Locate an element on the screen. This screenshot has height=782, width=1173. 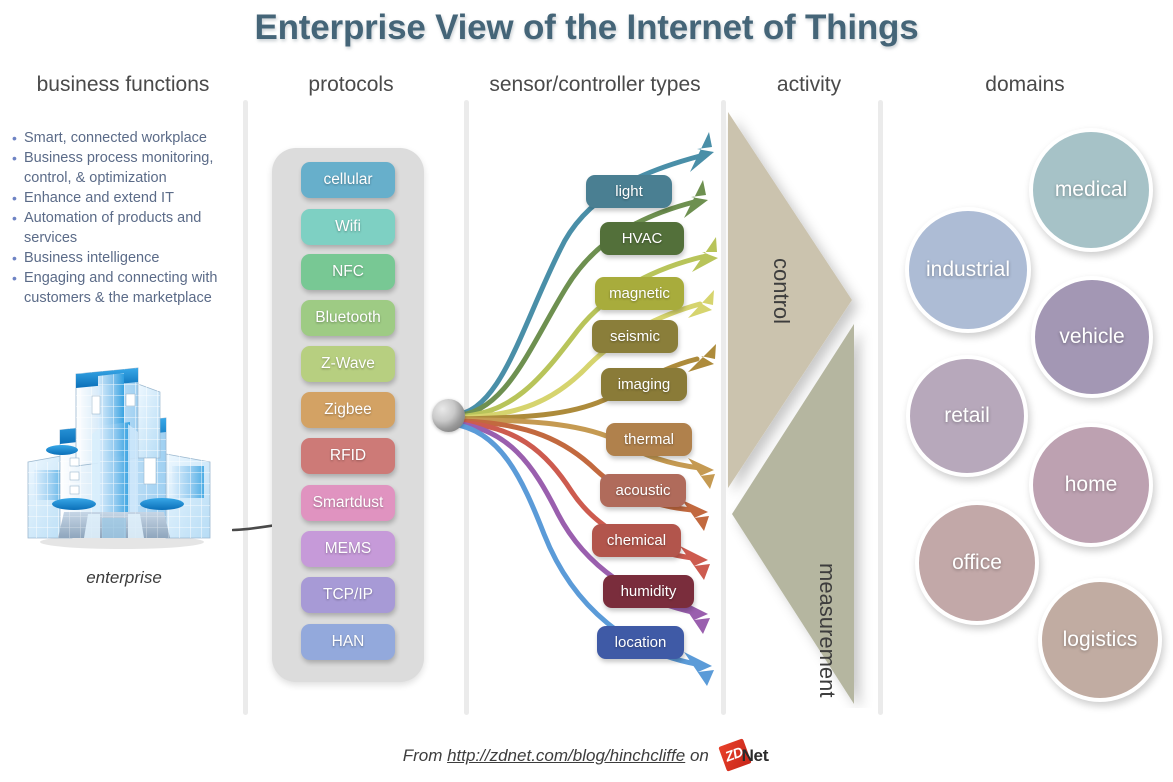
sensor-chip-imaging: imaging is located at coordinates (644, 384).